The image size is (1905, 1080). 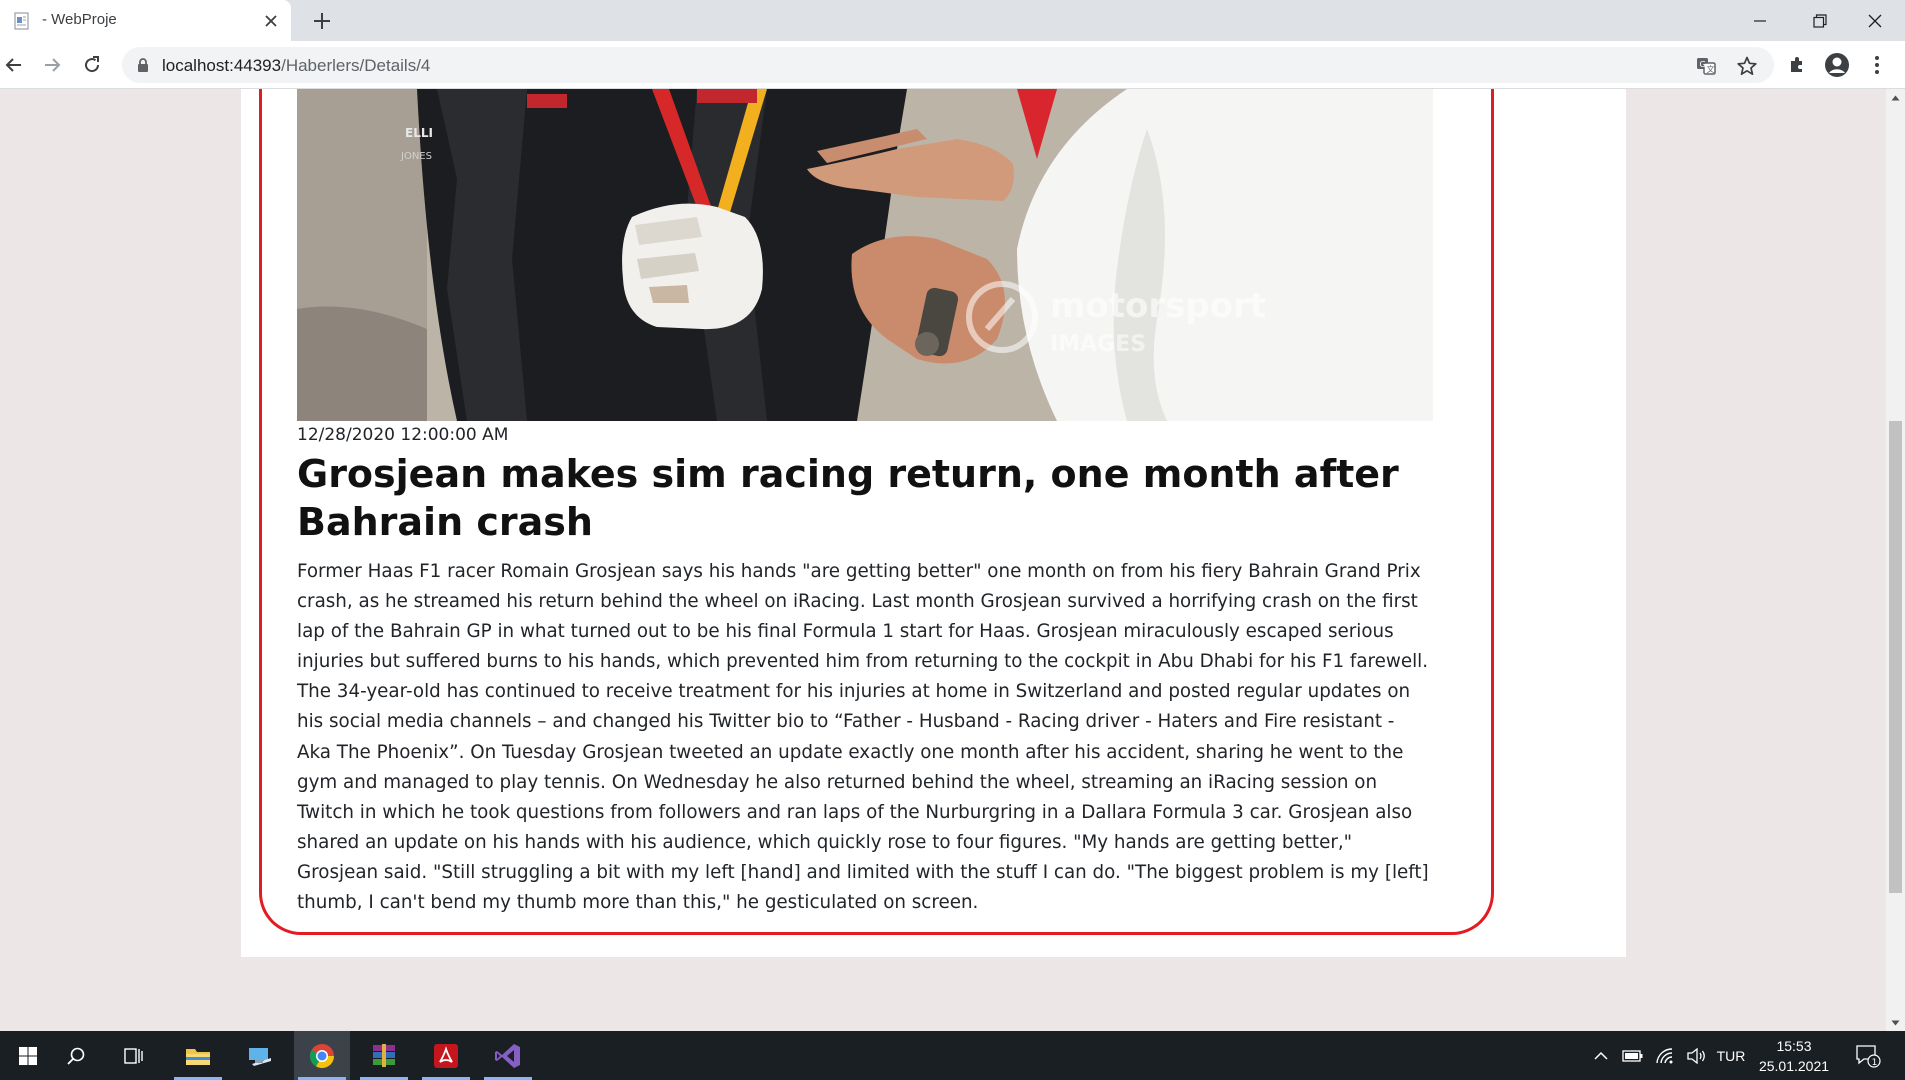 What do you see at coordinates (1747, 66) in the screenshot?
I see `bookmark-star-icon` at bounding box center [1747, 66].